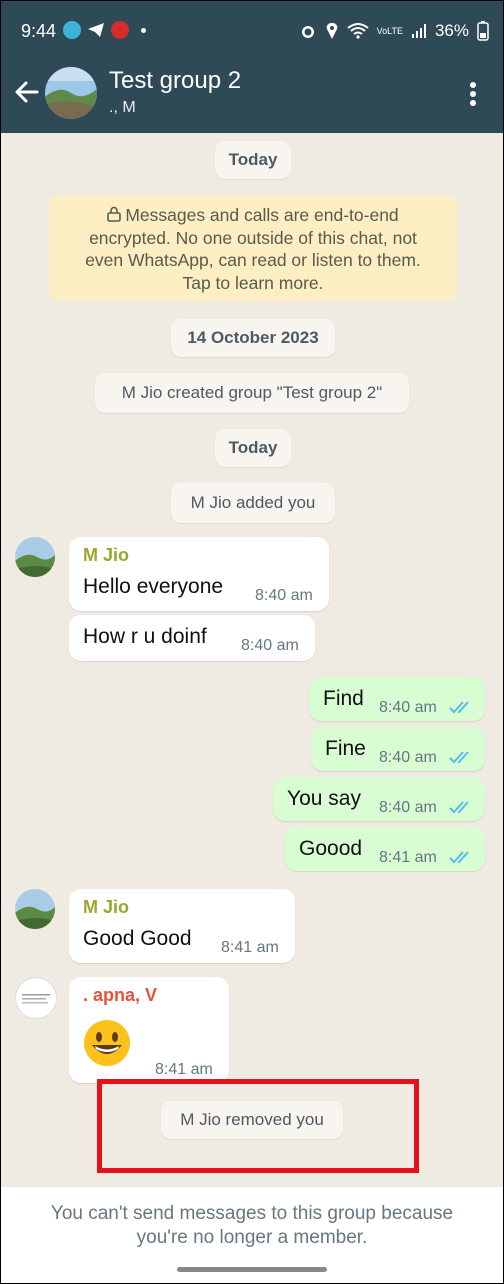 The width and height of the screenshot is (504, 1284). What do you see at coordinates (324, 798) in the screenshot?
I see `message-text: You say` at bounding box center [324, 798].